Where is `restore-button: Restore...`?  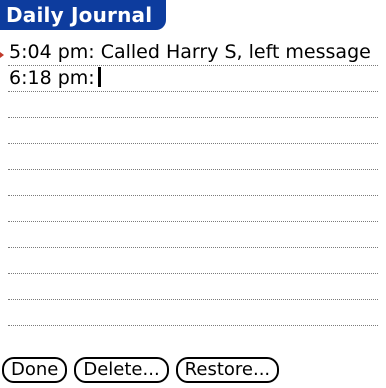 restore-button: Restore... is located at coordinates (227, 370).